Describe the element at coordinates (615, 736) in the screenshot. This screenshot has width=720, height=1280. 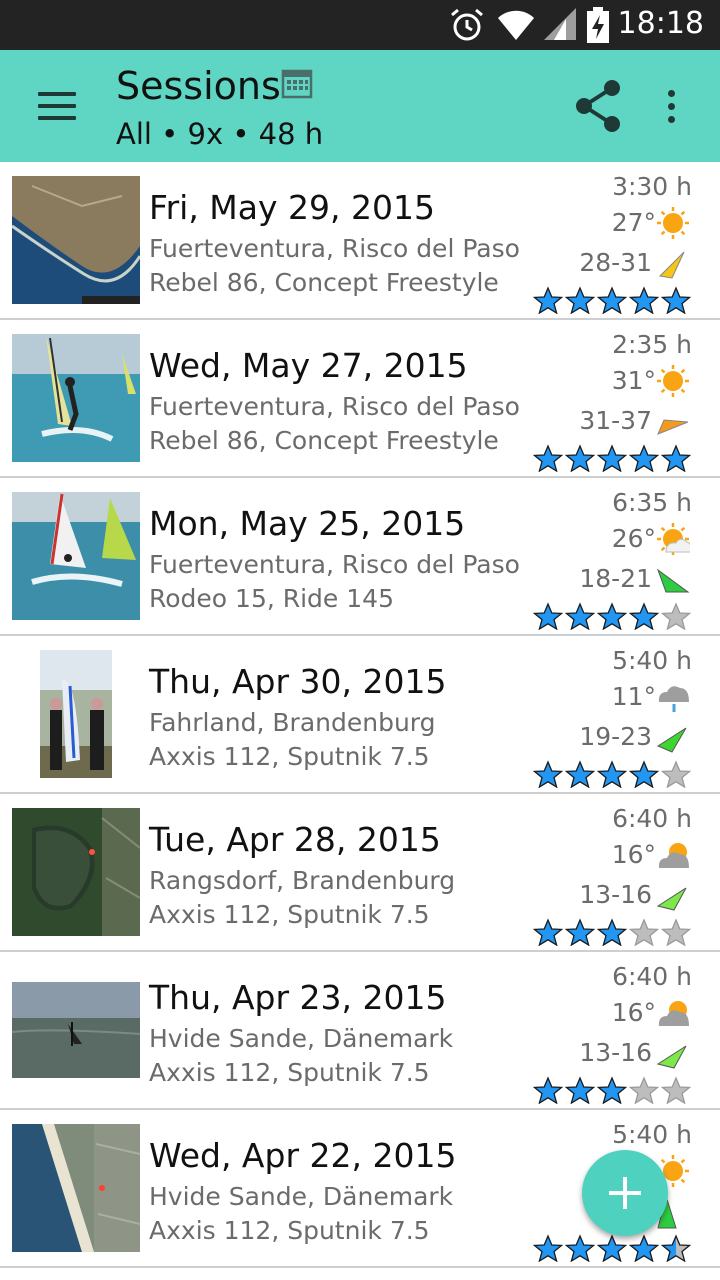
I see `session-wind: 19-23` at that location.